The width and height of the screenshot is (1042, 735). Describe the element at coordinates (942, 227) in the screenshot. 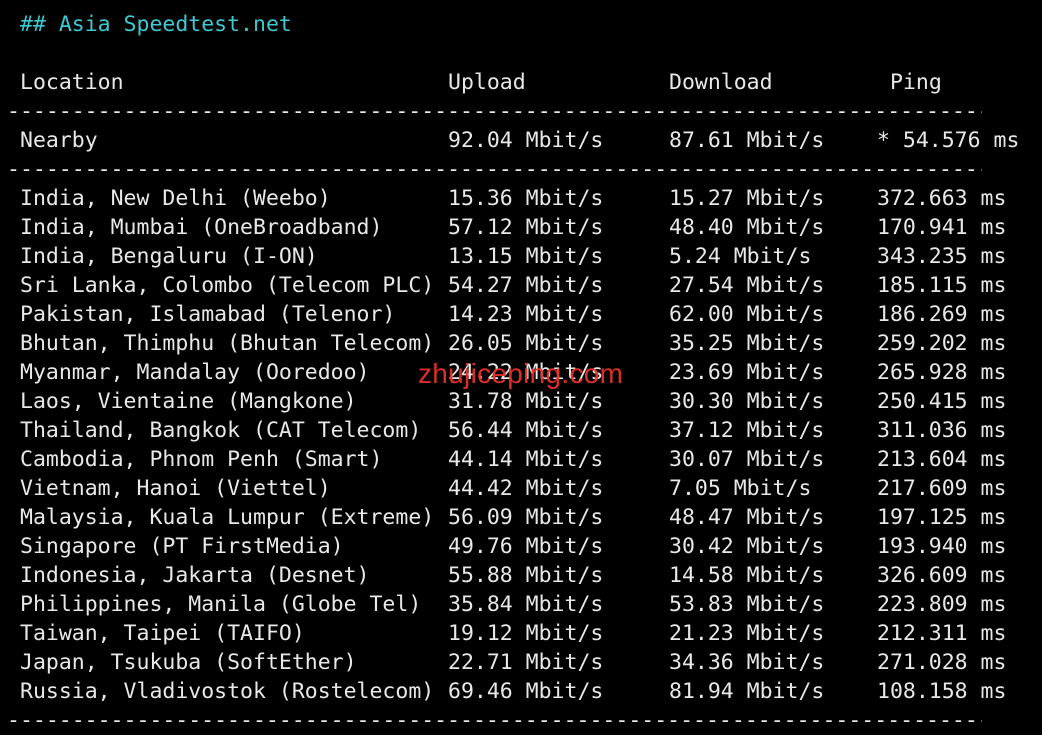

I see `cell-ping: 170.941 ms` at that location.